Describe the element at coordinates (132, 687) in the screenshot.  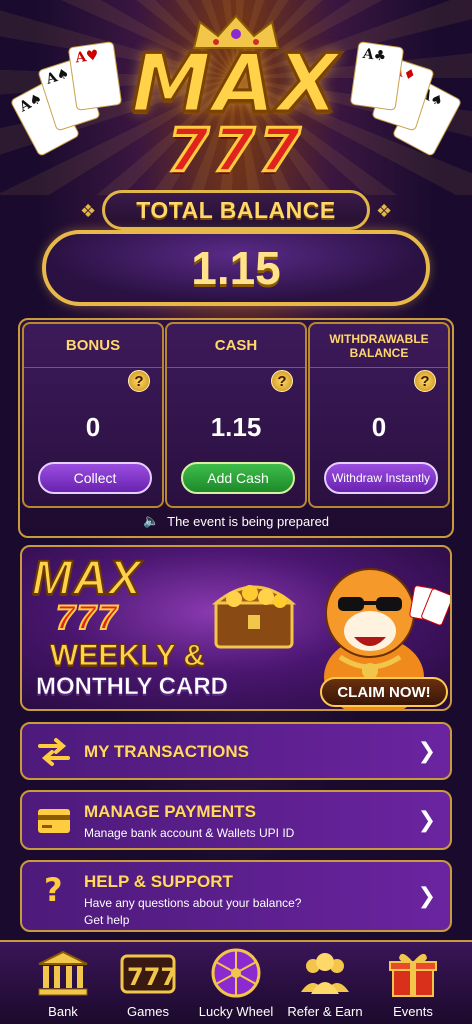
I see `banner-line2: MONTHLY CARD` at that location.